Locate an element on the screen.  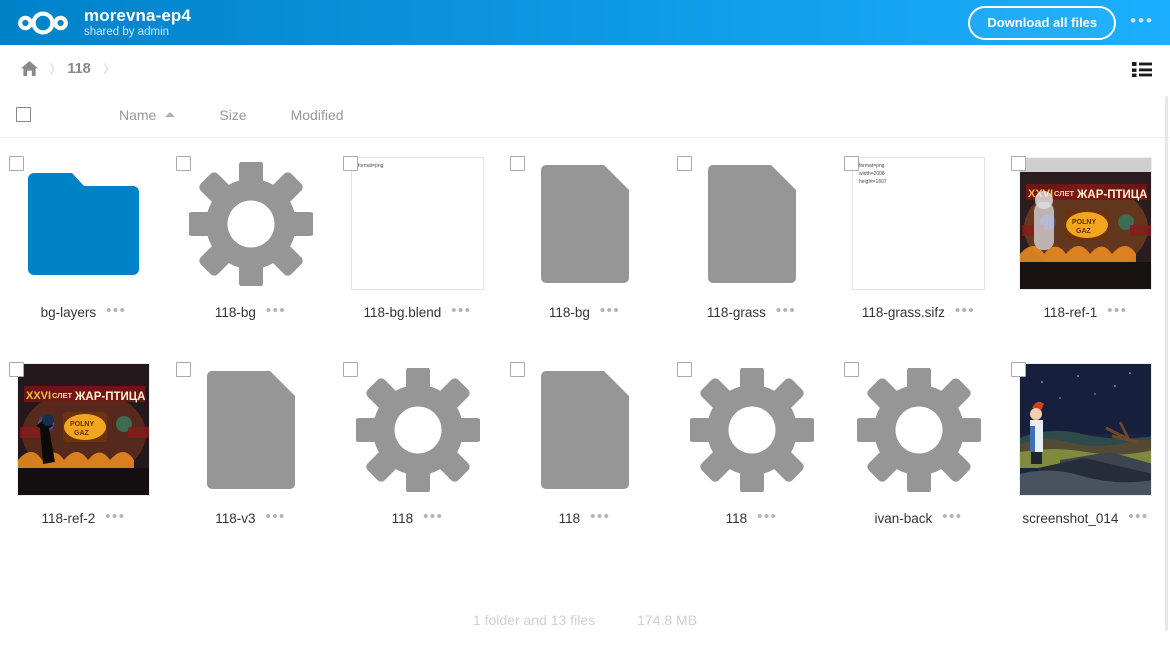
summary-count: 1 folder and 13 files is located at coordinates (534, 620).